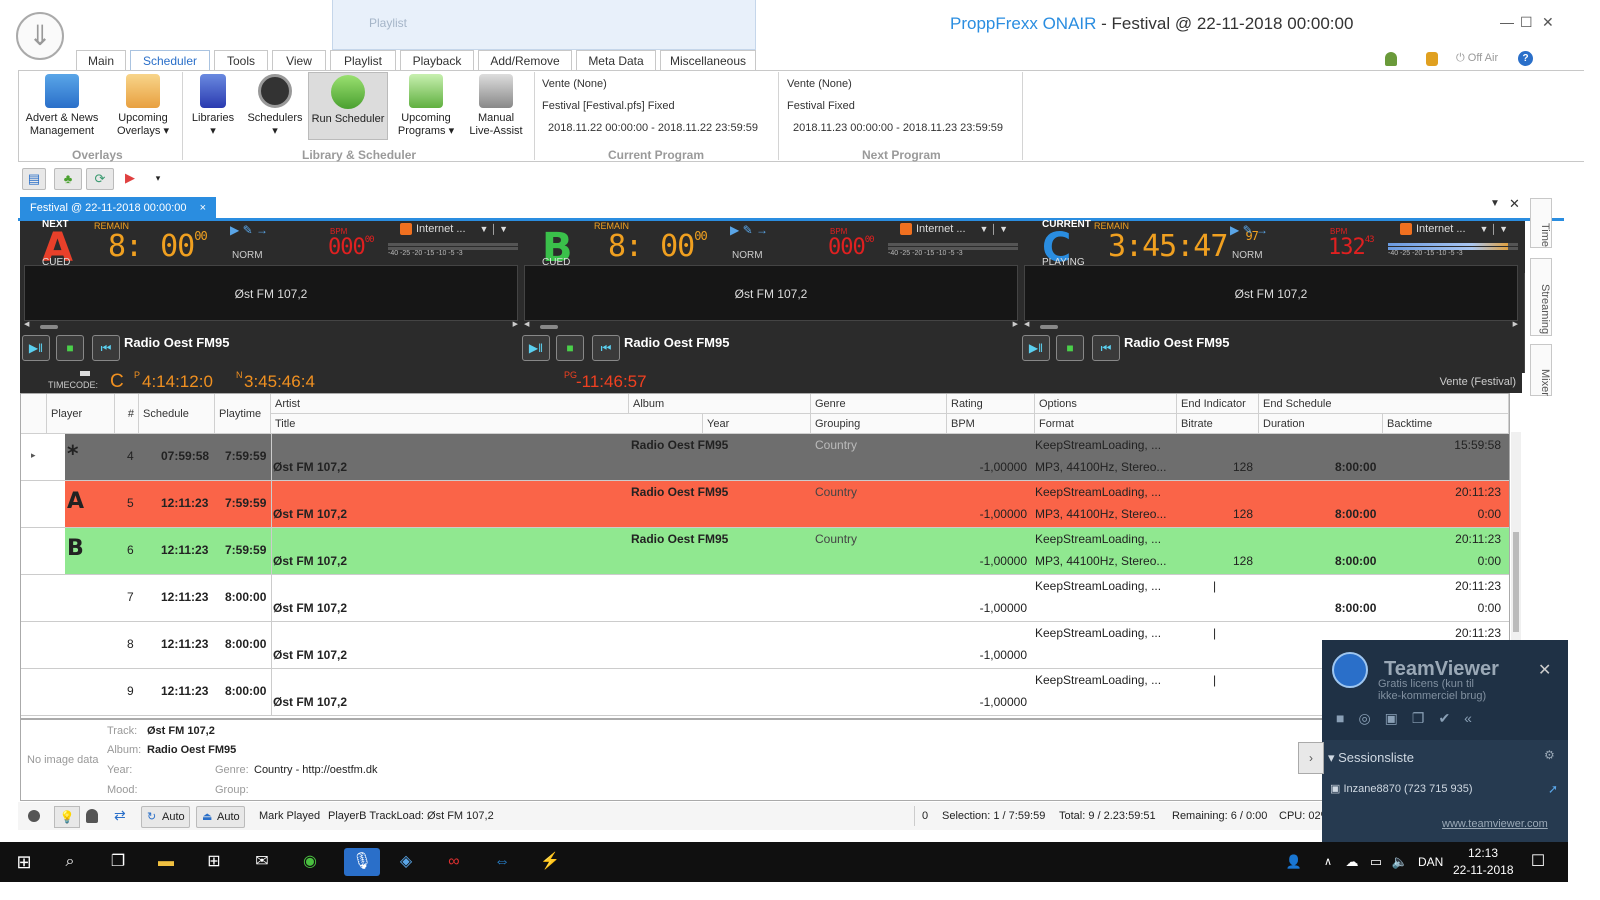  What do you see at coordinates (120, 815) in the screenshot?
I see `shuffle-icon: ⇄` at bounding box center [120, 815].